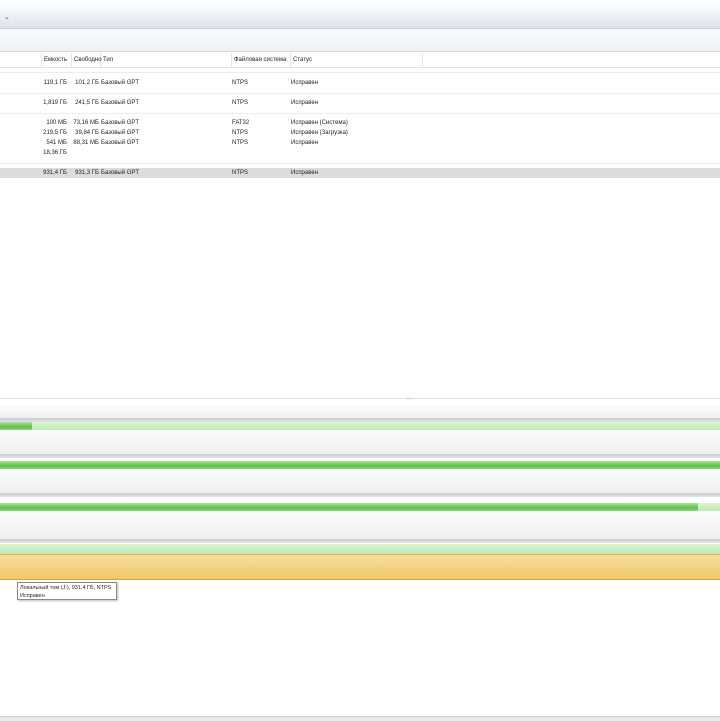 The height and width of the screenshot is (721, 720). I want to click on free-cell: 39,84 ГБ, so click(87, 133).